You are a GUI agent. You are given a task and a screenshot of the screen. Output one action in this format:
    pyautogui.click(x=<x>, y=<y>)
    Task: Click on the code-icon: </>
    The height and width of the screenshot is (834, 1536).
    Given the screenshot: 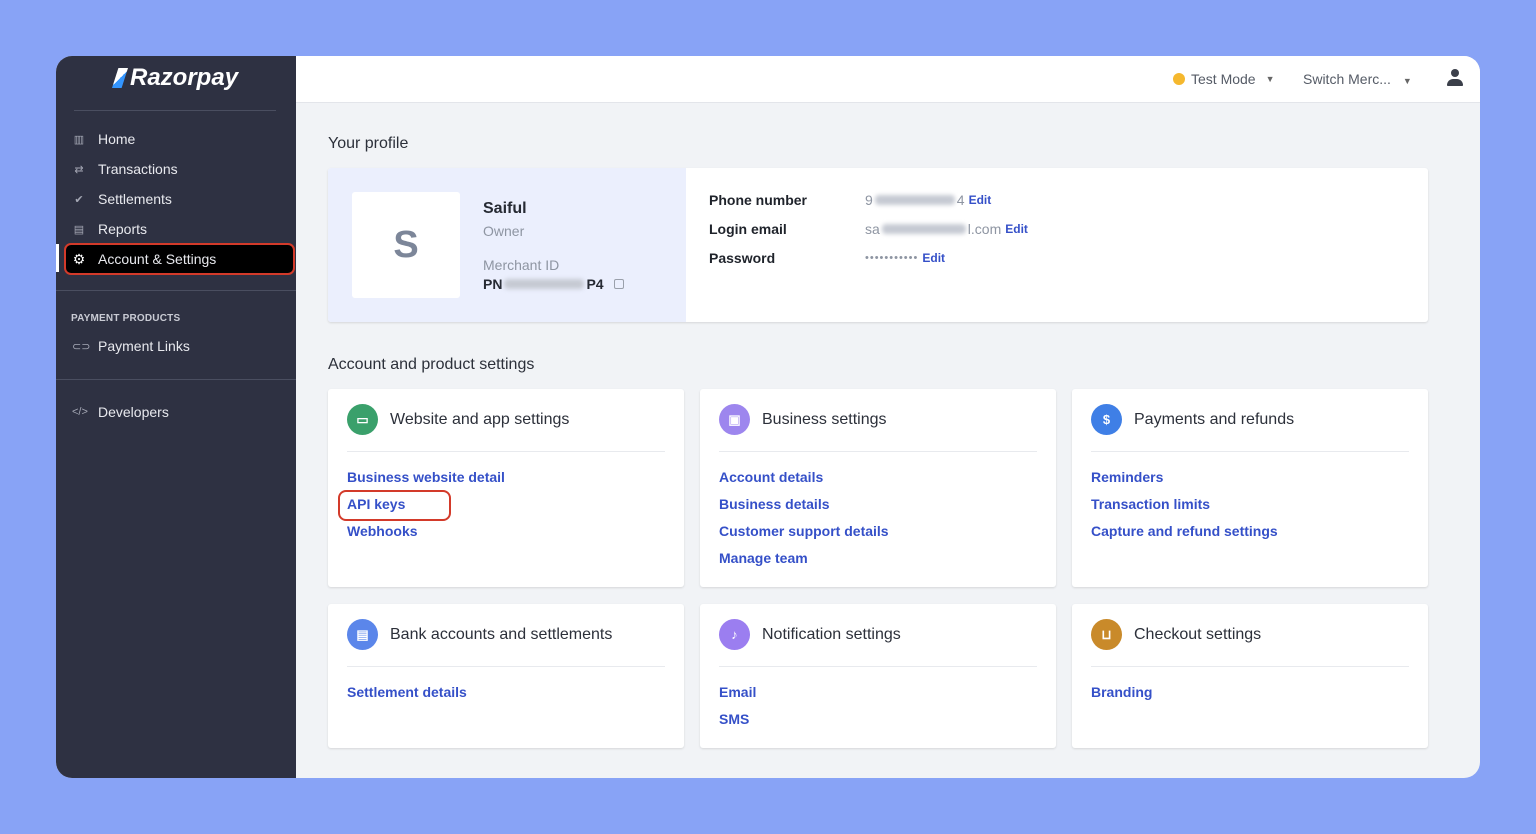 What is the action you would take?
    pyautogui.click(x=80, y=412)
    